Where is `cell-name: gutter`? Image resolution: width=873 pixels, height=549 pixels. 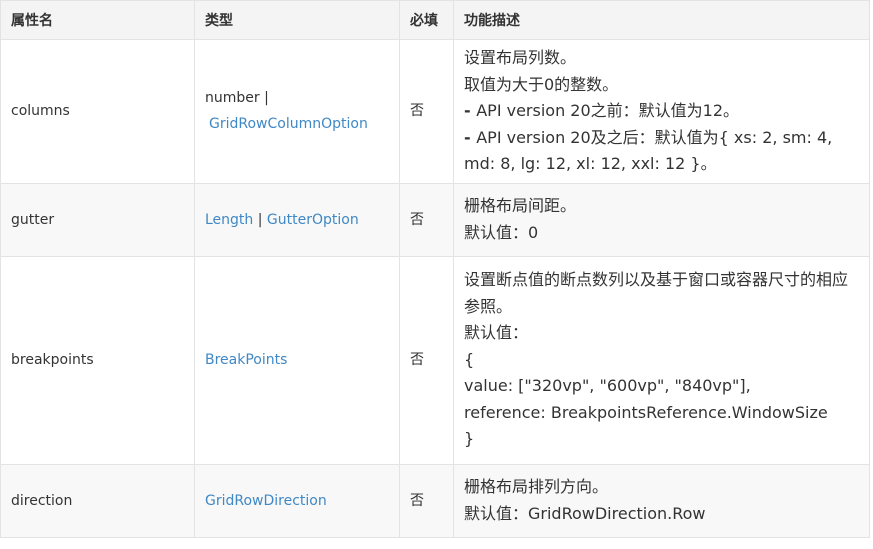 cell-name: gutter is located at coordinates (97, 219).